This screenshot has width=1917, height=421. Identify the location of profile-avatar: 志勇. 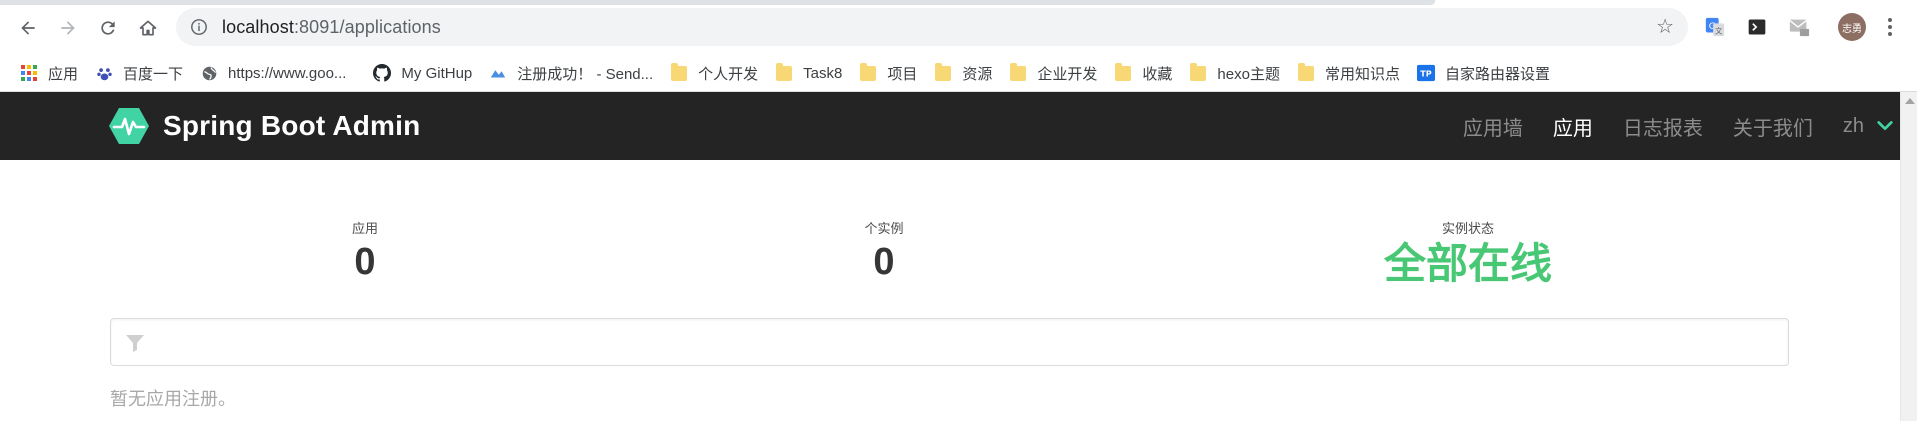
(1852, 27).